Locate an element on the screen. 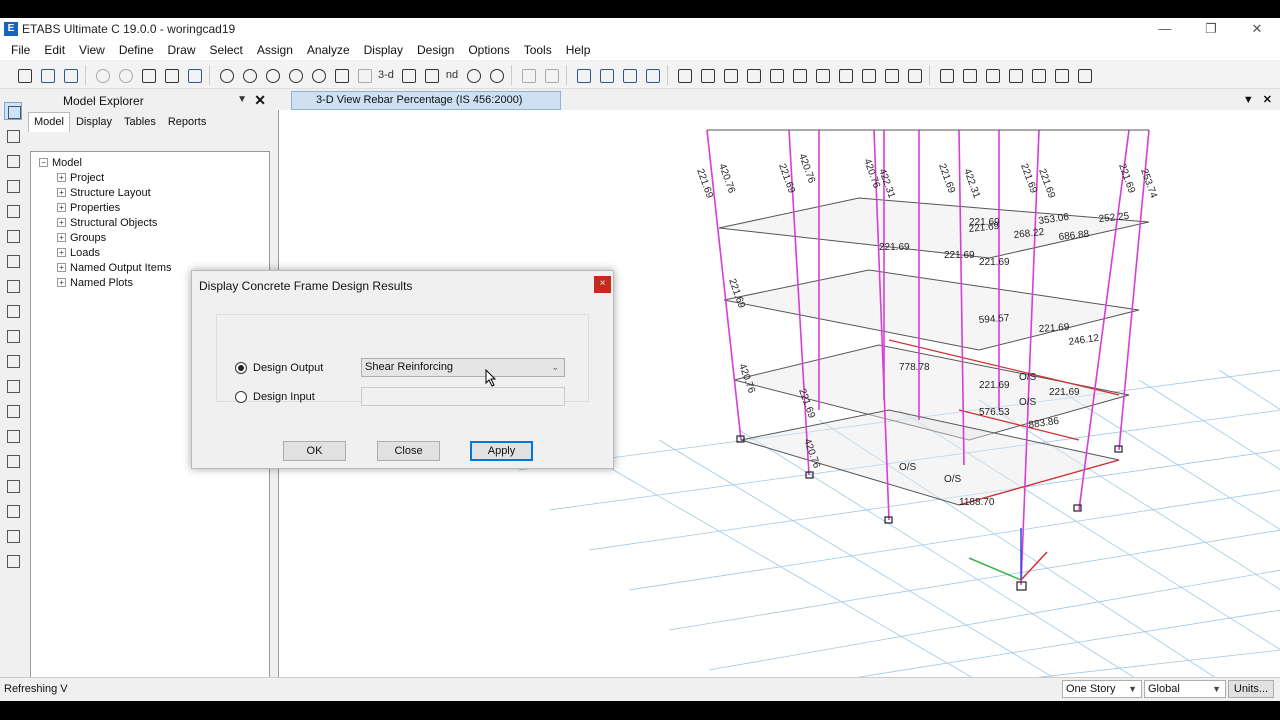  dialog-close-icon: × is located at coordinates (602, 284).